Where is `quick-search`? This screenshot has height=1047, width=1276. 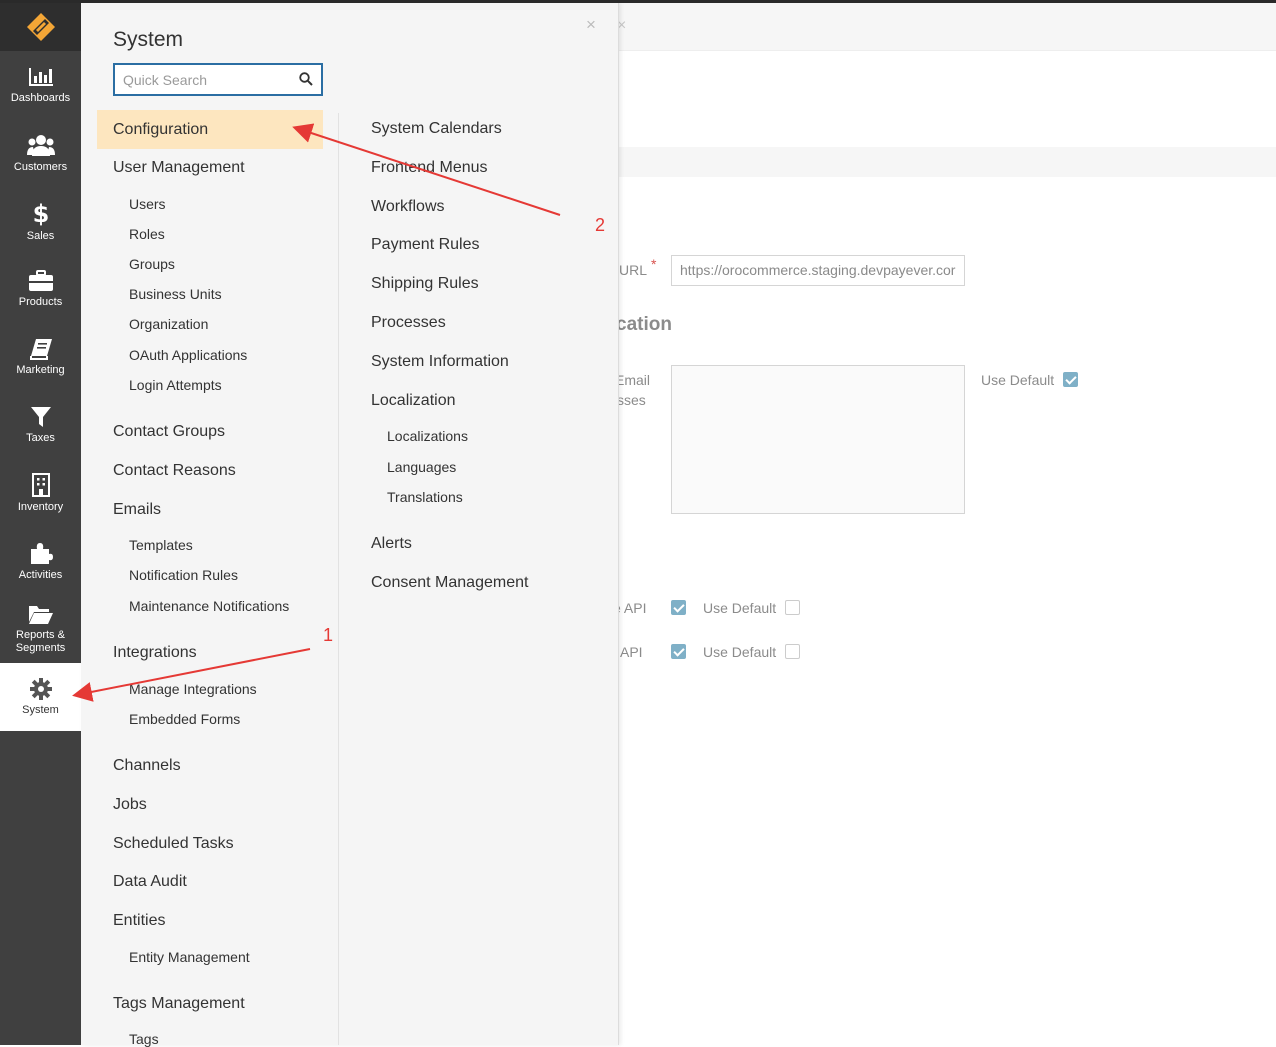 quick-search is located at coordinates (218, 79).